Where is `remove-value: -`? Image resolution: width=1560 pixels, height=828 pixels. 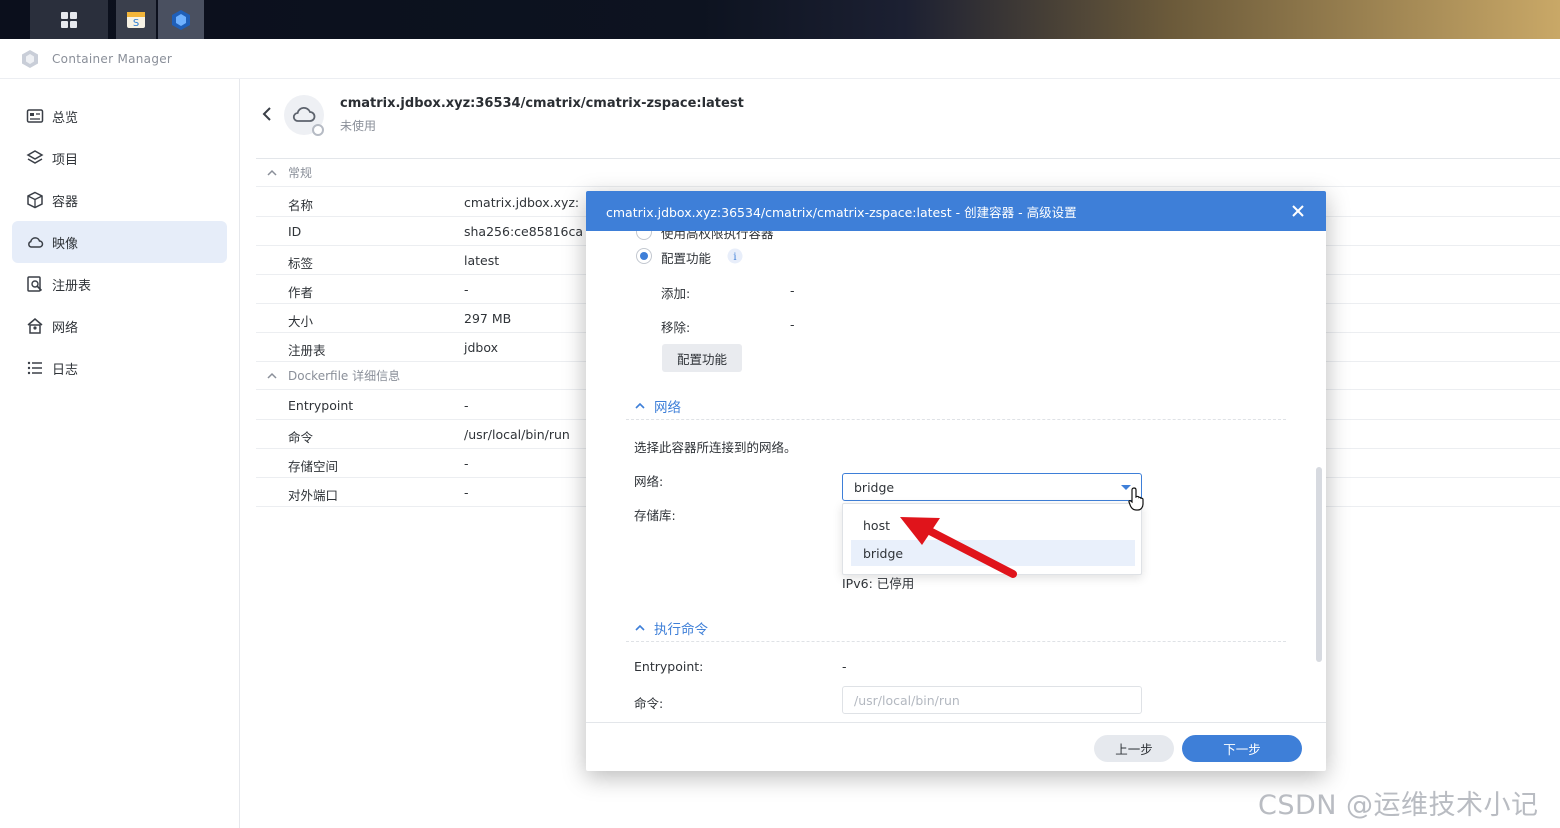
remove-value: - is located at coordinates (792, 324).